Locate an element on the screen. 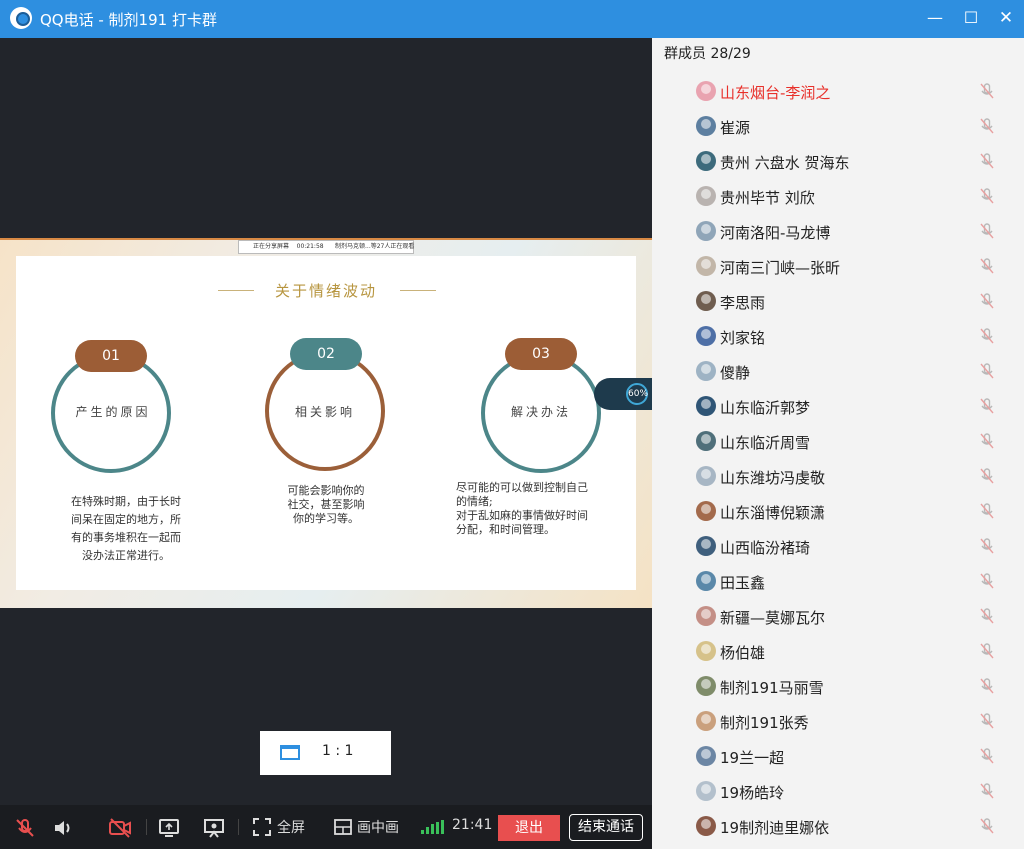  member-name: 19杨皓玲 is located at coordinates (752, 793).